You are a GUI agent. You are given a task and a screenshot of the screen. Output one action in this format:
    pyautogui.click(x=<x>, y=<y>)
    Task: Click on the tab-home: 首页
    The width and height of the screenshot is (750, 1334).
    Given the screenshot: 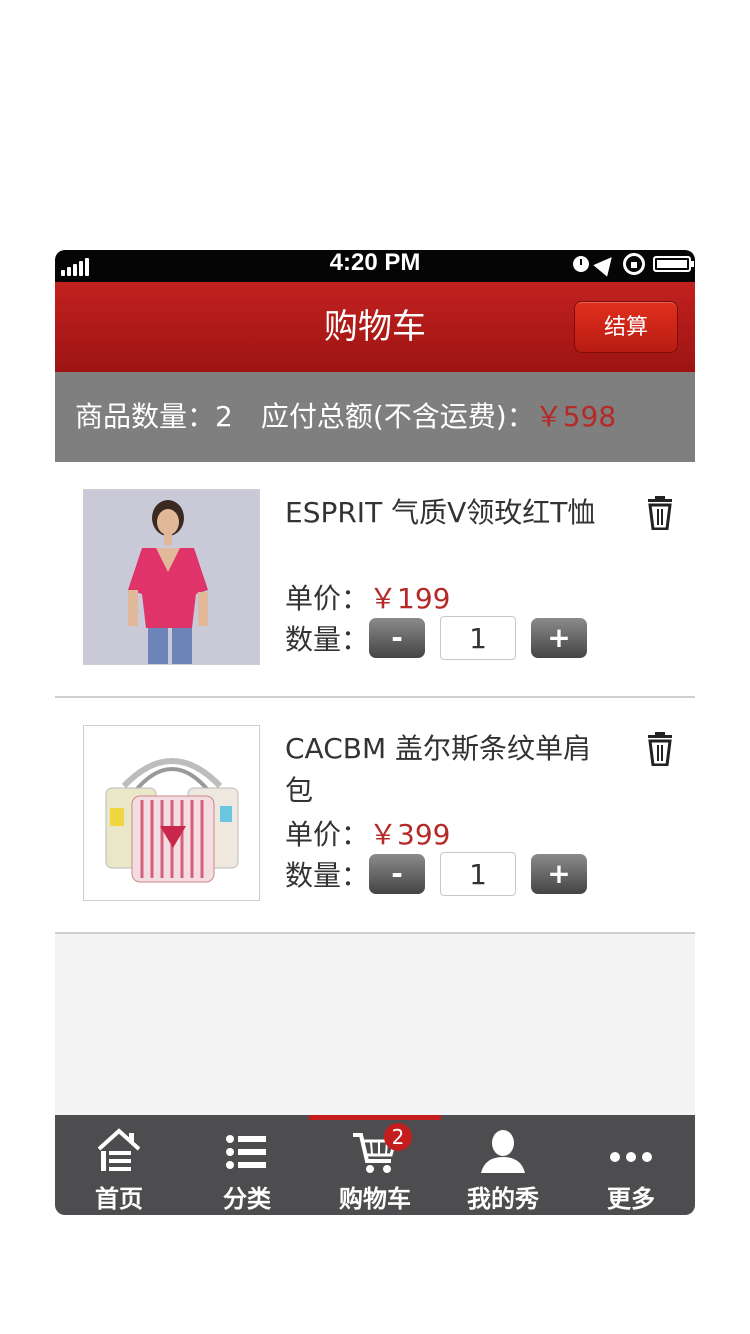 What is the action you would take?
    pyautogui.click(x=119, y=1165)
    